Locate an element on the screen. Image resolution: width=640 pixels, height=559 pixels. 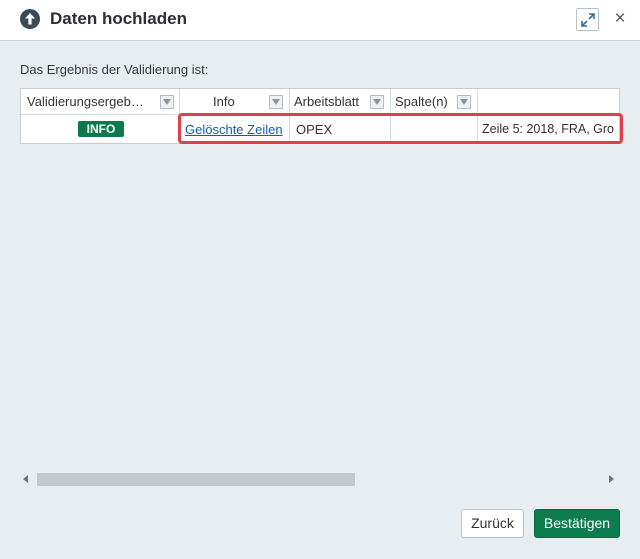
horizontal-scrollbar is located at coordinates (320, 479).